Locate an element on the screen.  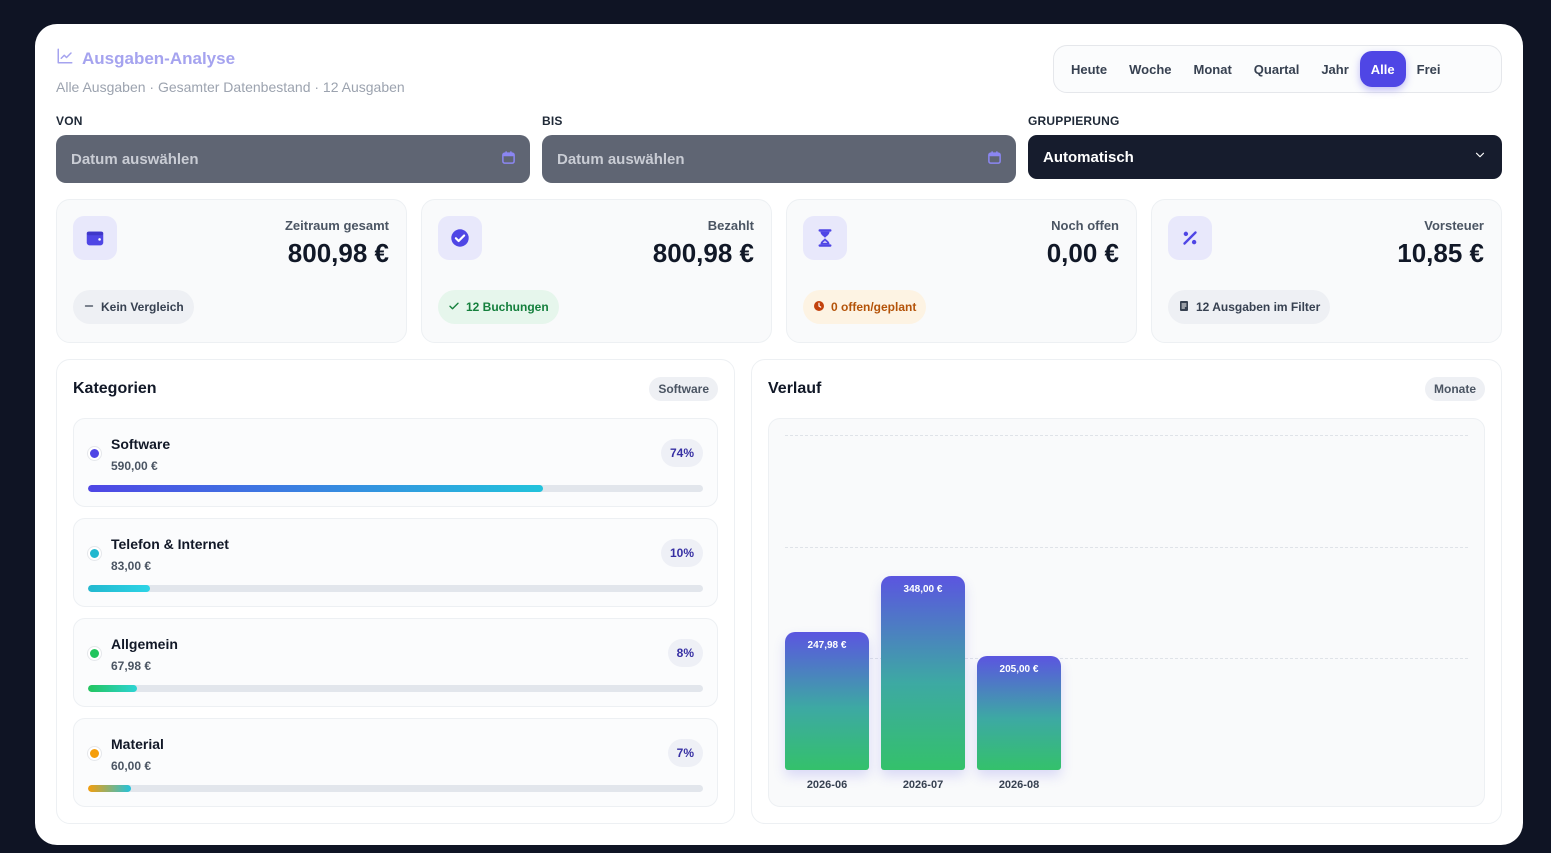
category-percent: 8% is located at coordinates (685, 653).